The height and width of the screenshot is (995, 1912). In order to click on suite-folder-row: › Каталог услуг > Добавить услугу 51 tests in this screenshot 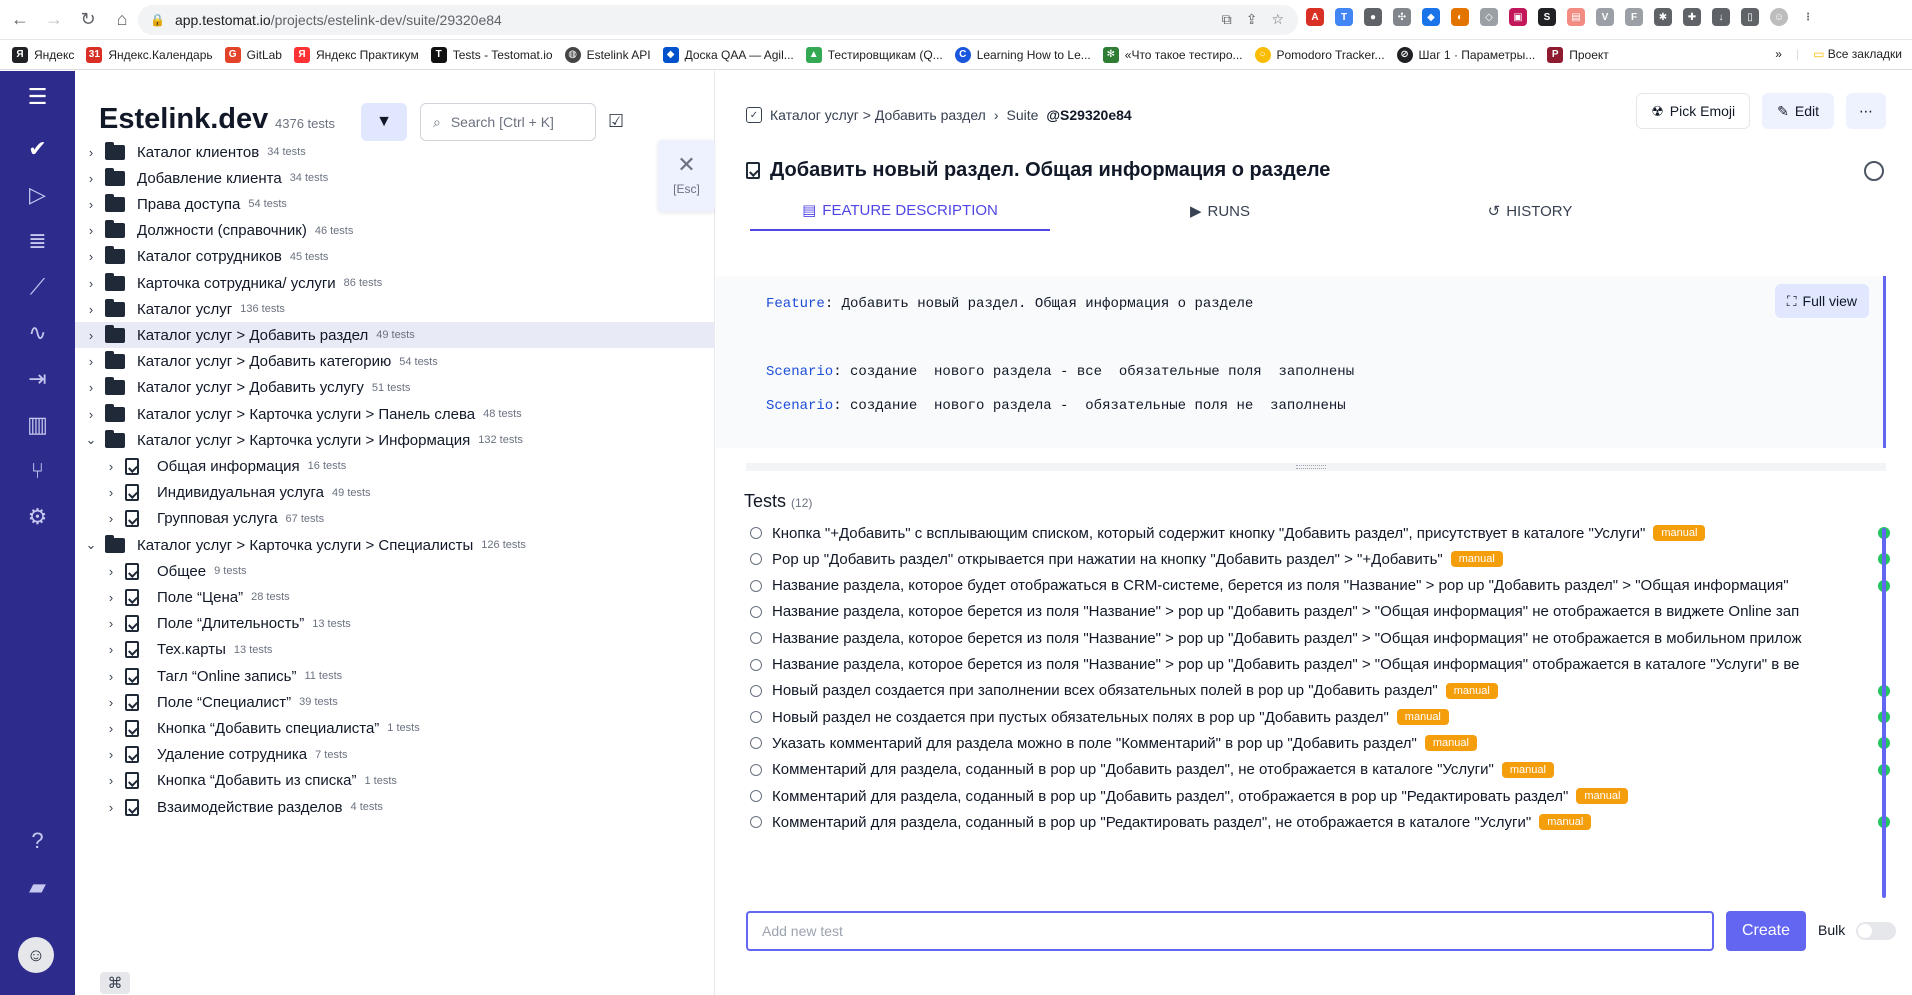, I will do `click(395, 388)`.